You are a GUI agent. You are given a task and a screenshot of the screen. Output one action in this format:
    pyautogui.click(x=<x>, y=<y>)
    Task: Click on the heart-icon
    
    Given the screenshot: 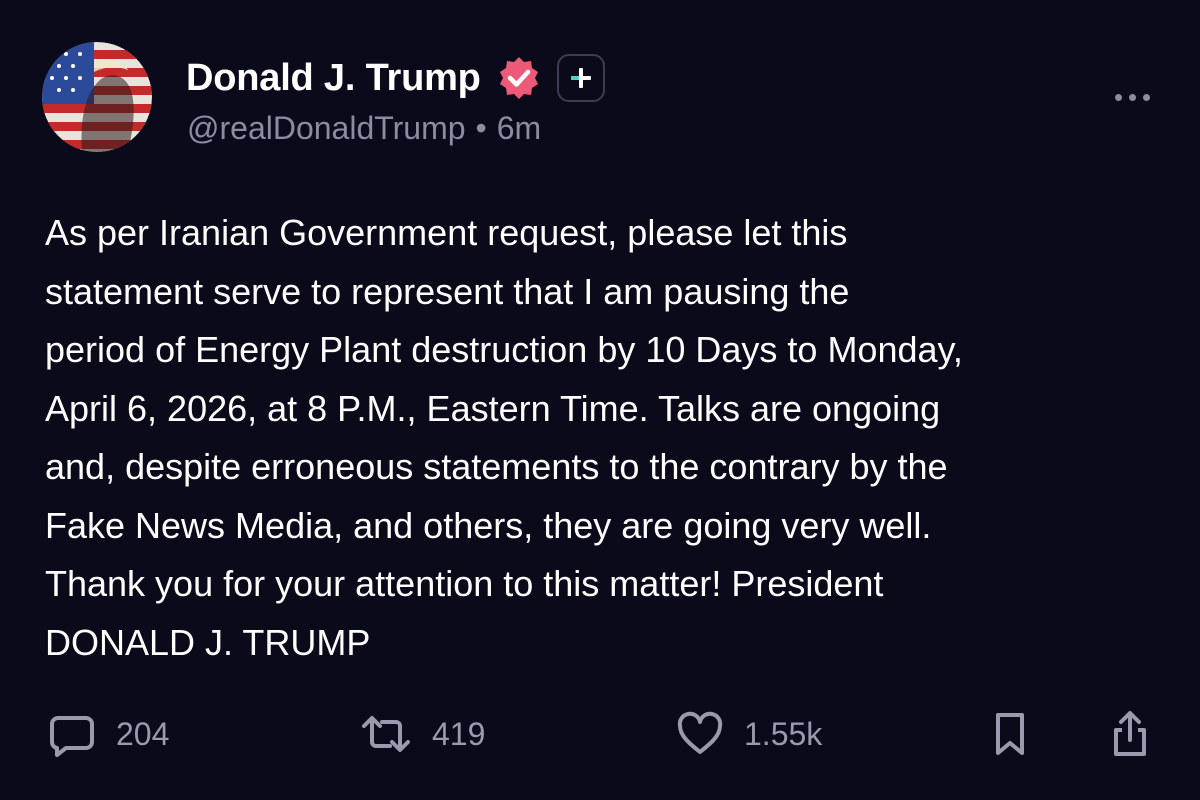 What is the action you would take?
    pyautogui.click(x=700, y=732)
    